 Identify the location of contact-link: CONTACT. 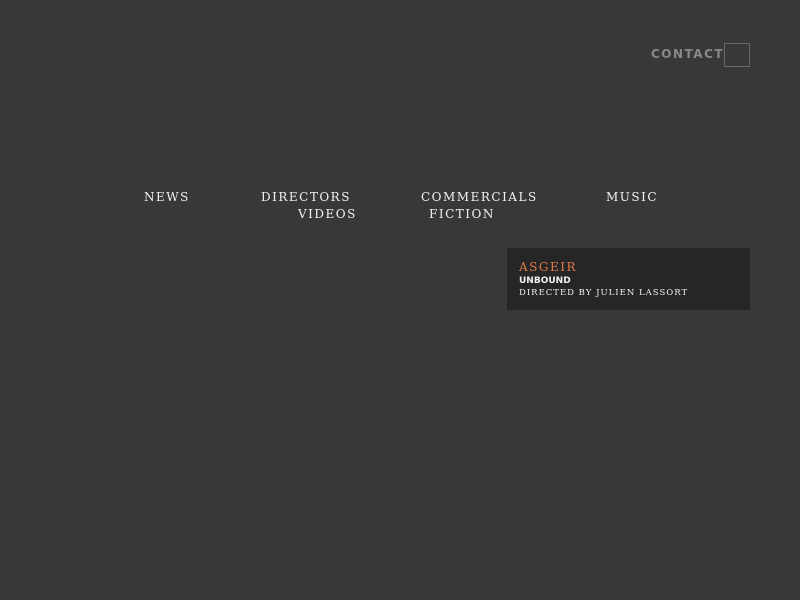
(687, 54).